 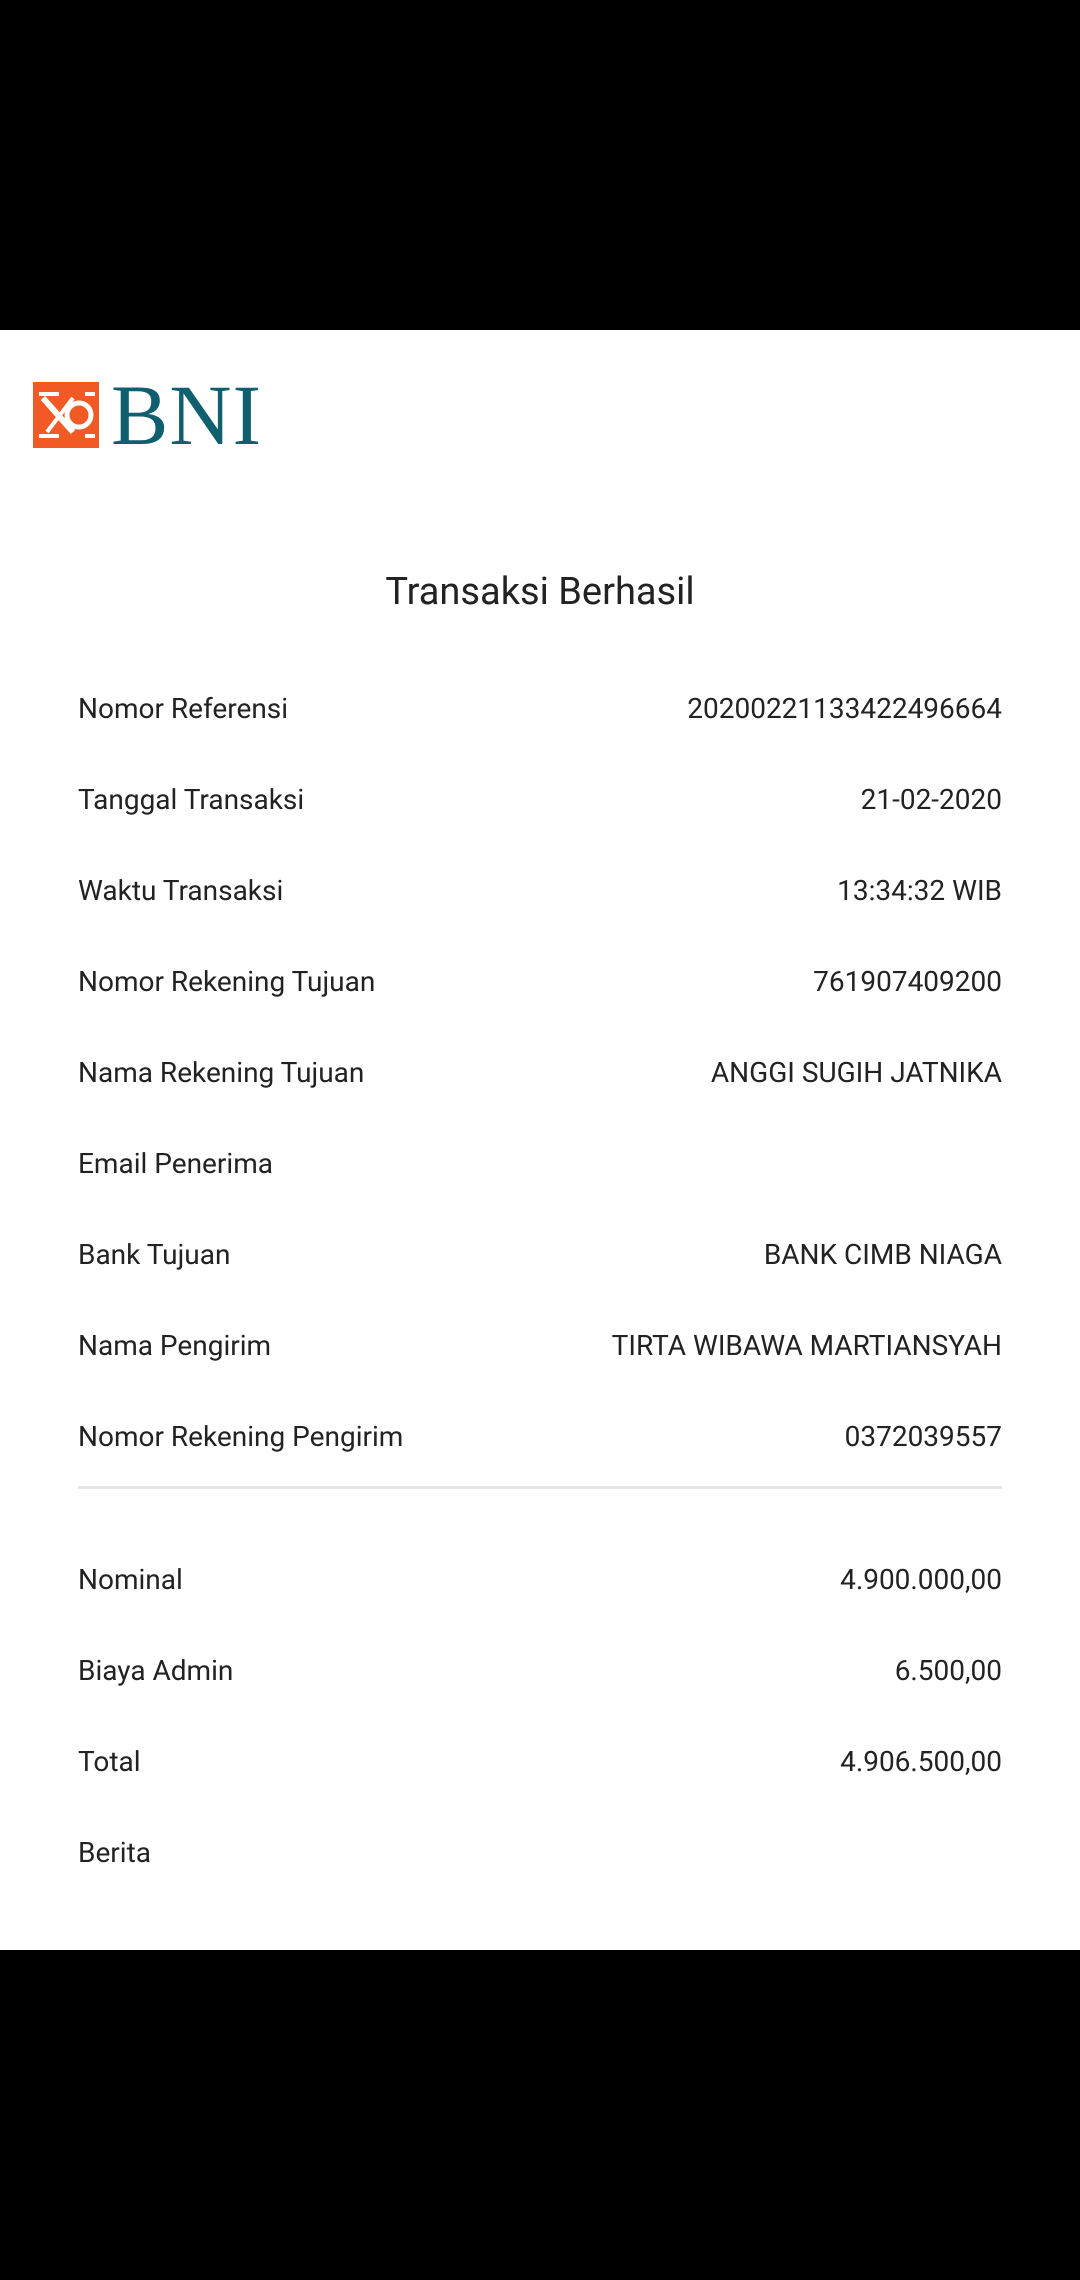 I want to click on navigation-bar-area, so click(x=540, y=2115).